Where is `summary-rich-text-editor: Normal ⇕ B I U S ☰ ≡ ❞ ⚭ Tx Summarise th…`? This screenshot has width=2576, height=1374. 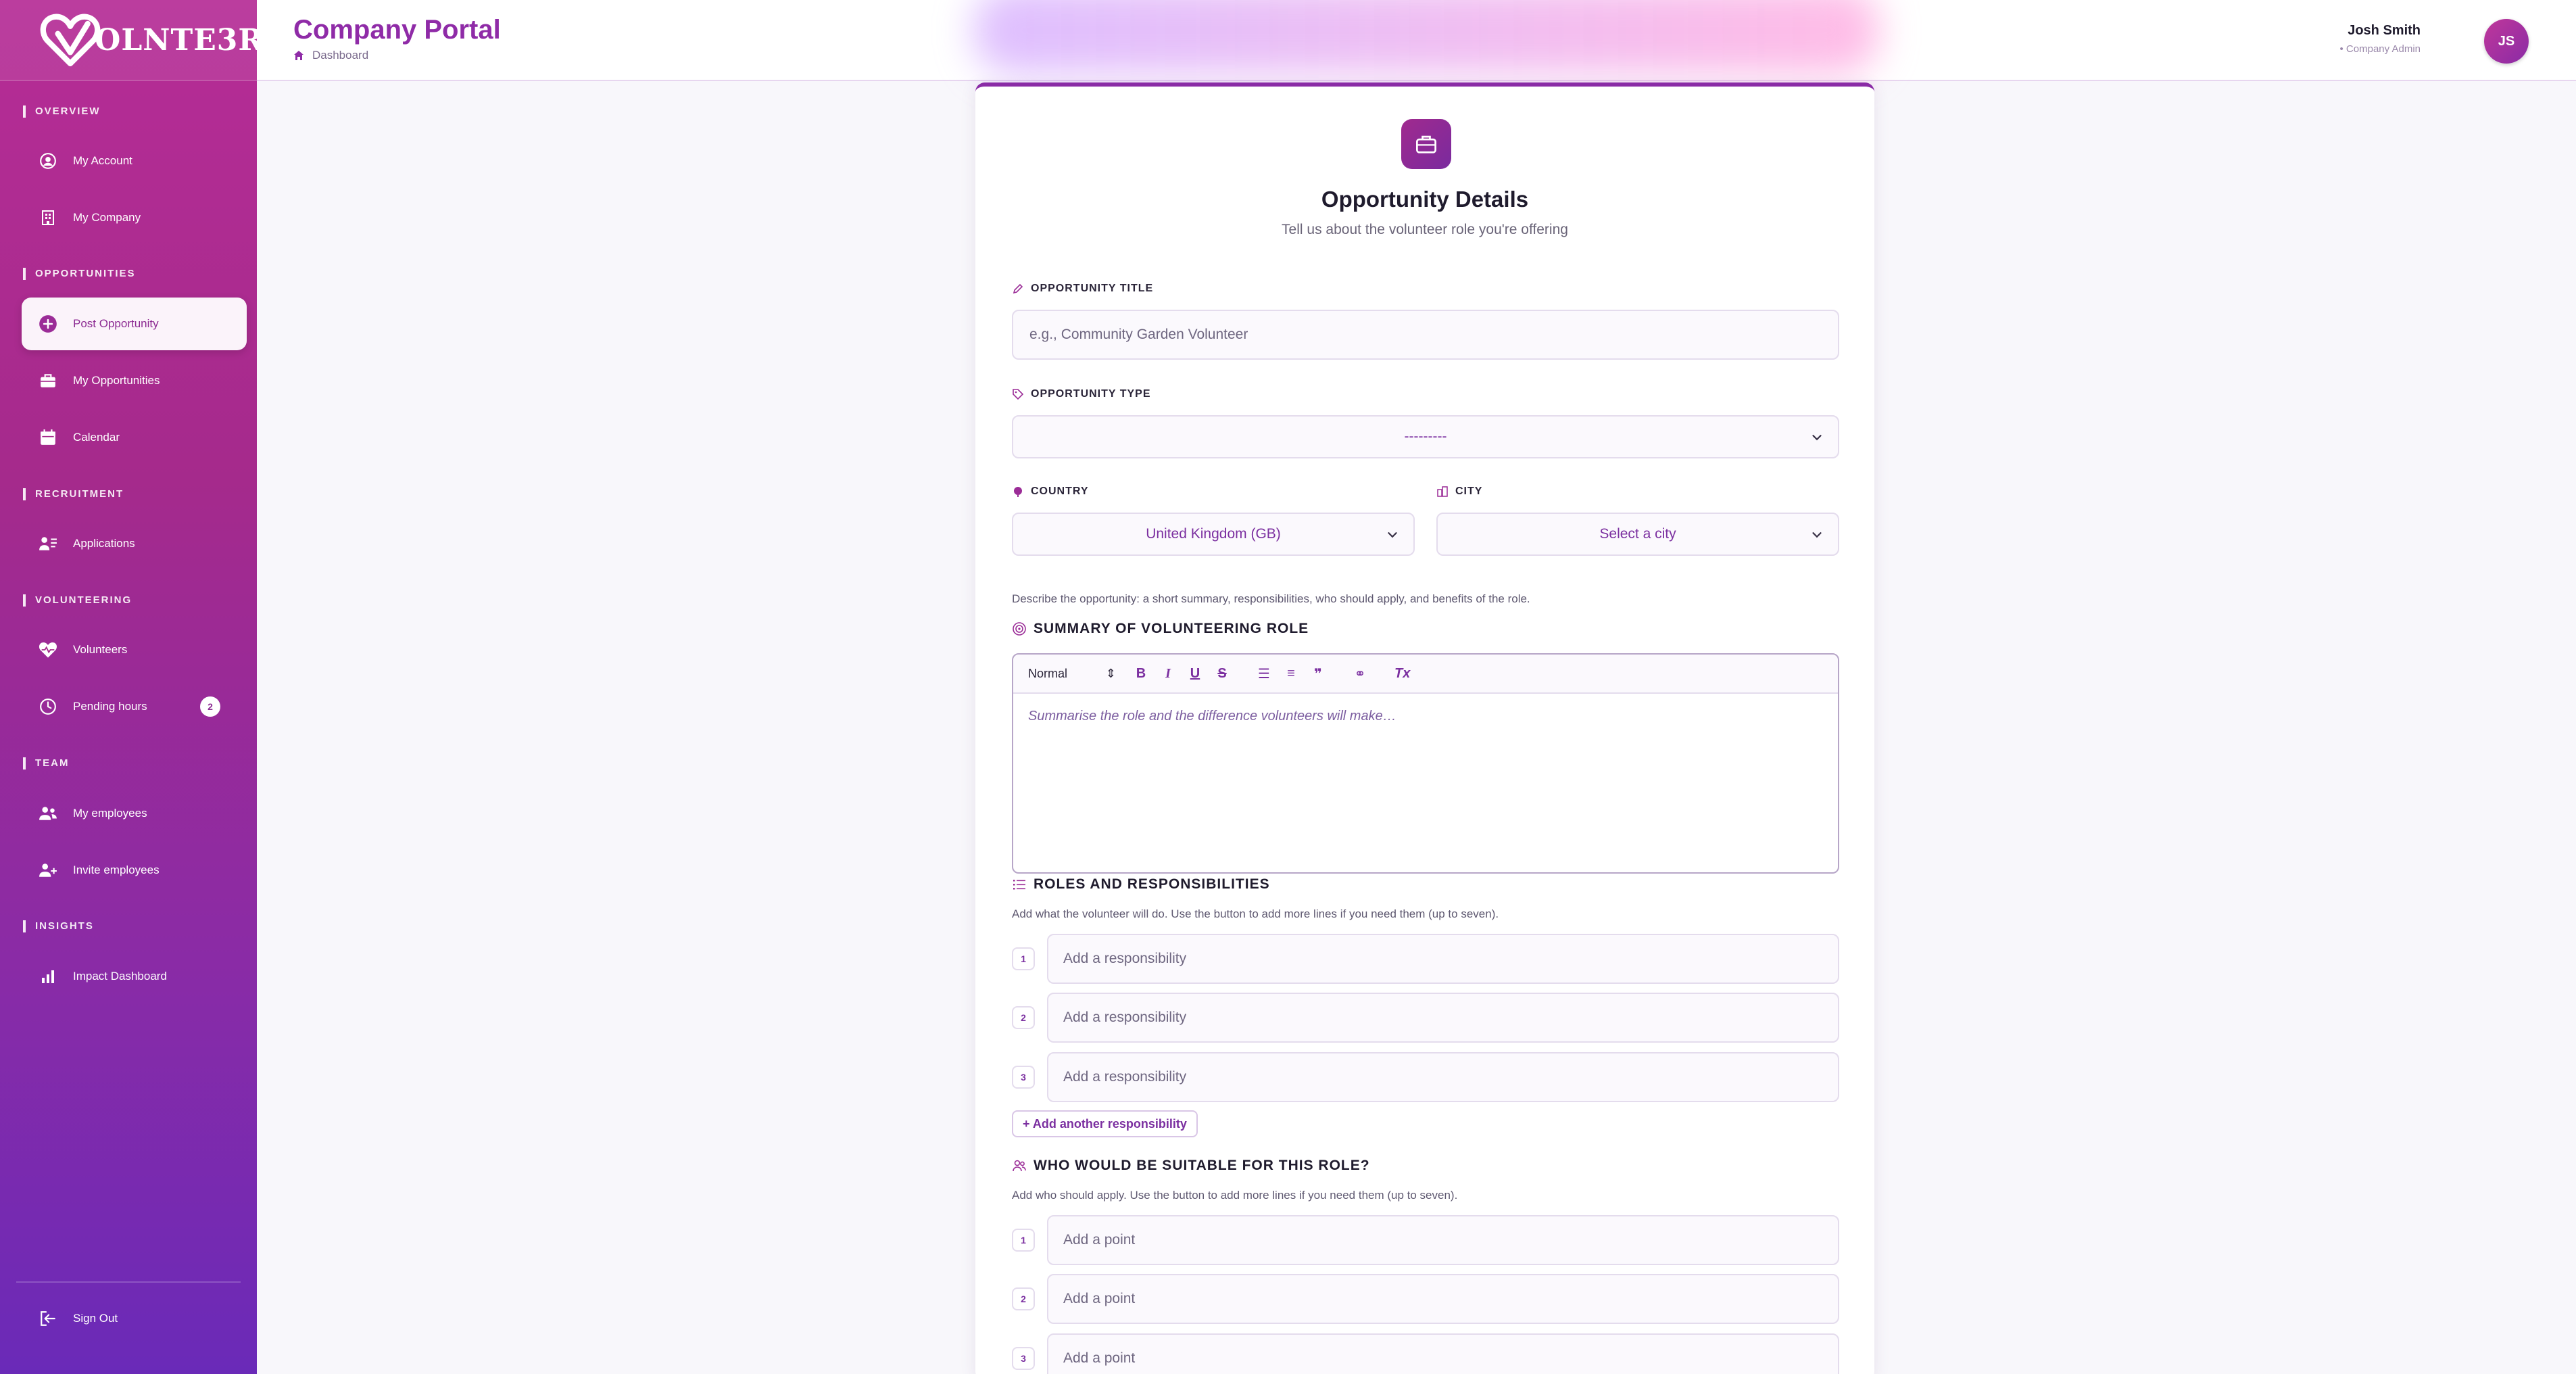
summary-rich-text-editor: Normal ⇕ B I U S ☰ ≡ ❞ ⚭ Tx Summarise th… is located at coordinates (1425, 763).